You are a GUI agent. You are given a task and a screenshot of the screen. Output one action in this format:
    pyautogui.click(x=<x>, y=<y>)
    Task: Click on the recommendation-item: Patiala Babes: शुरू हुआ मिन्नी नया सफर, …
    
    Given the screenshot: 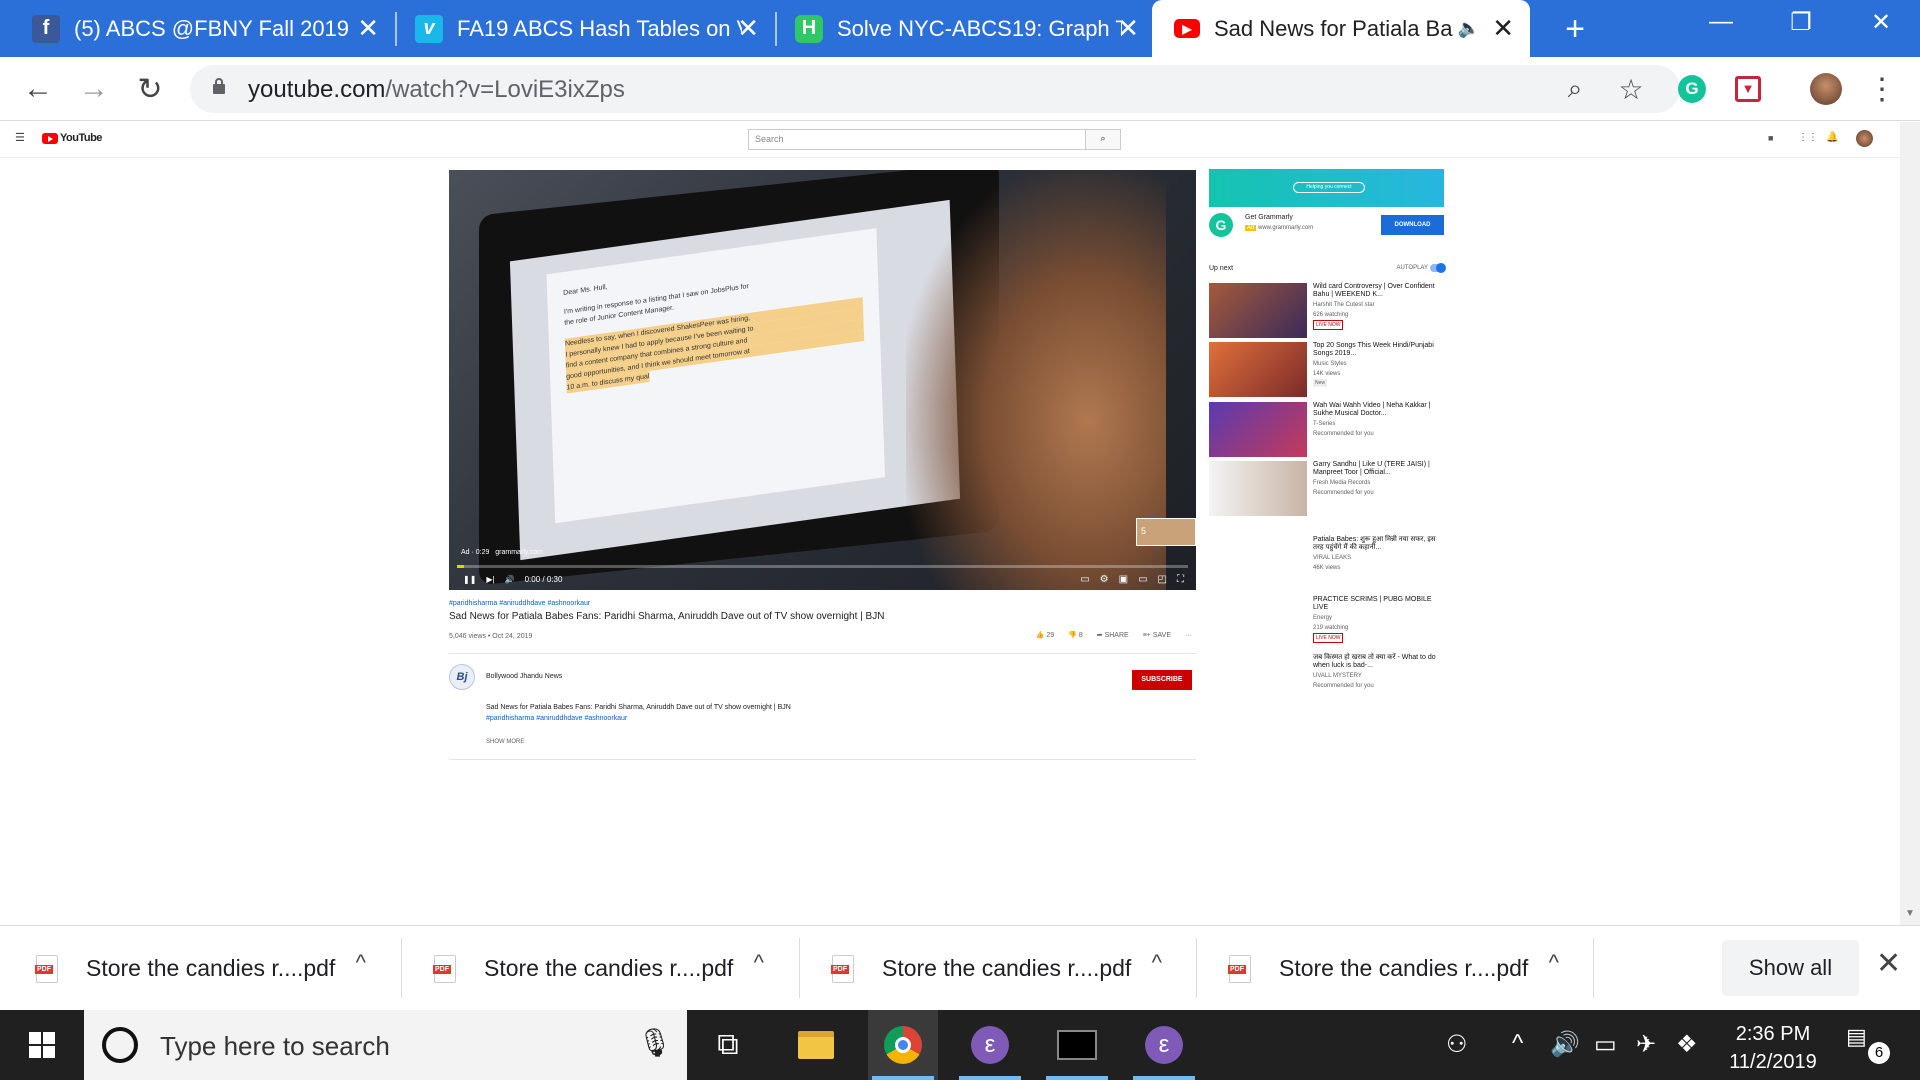 What is the action you would take?
    pyautogui.click(x=1326, y=564)
    